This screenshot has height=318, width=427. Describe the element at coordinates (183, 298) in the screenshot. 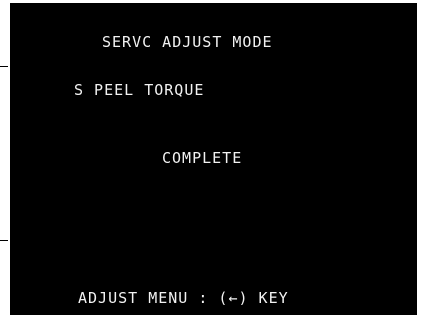

I see `menu-key-hint: ADJUST MENU : (←) KEY` at that location.